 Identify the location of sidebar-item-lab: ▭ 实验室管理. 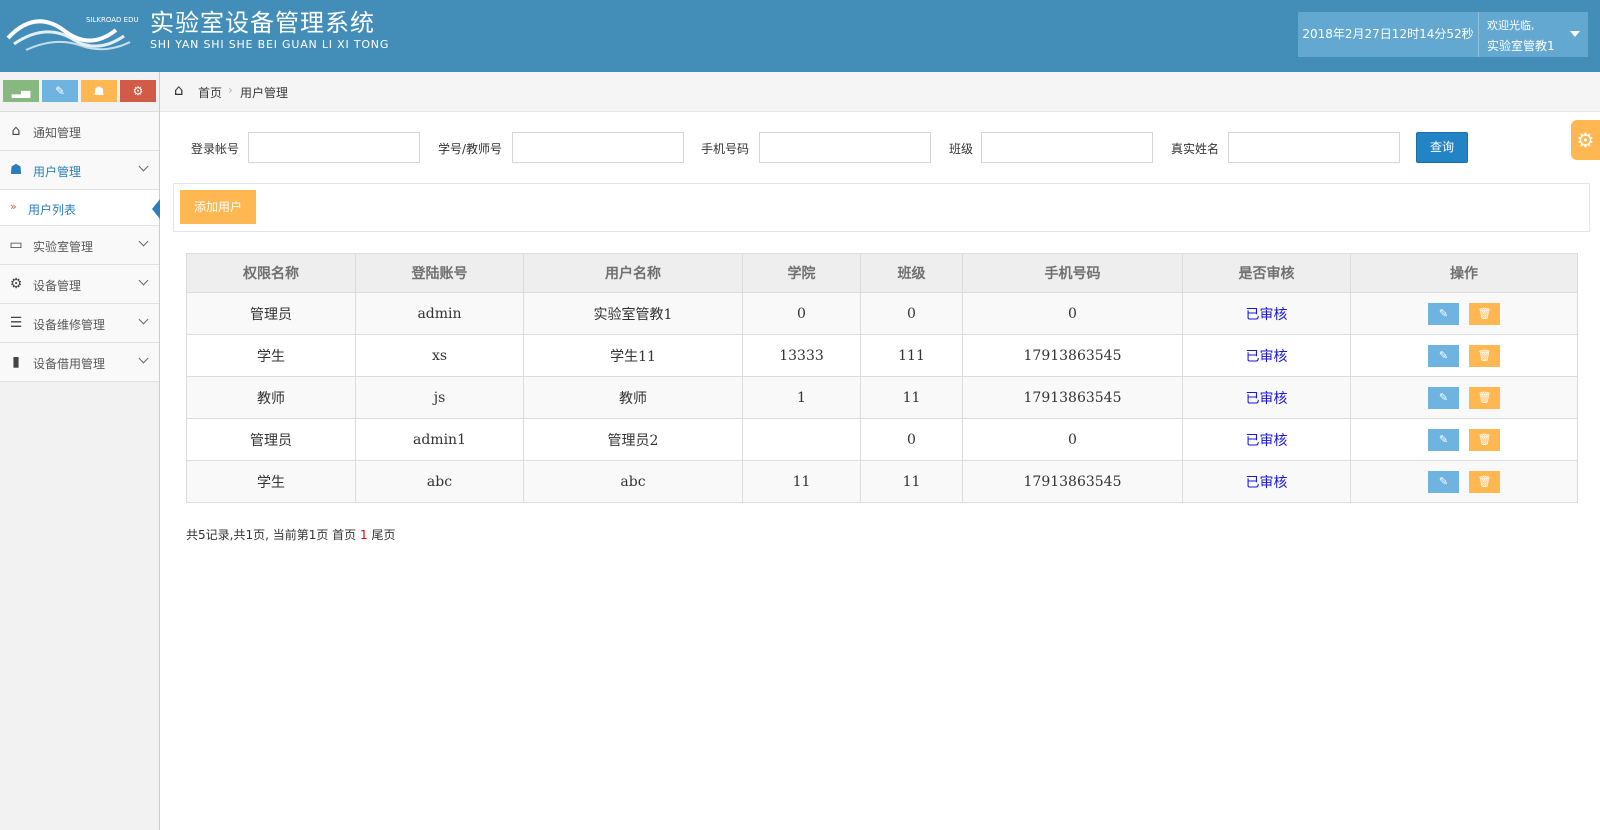
(79, 245).